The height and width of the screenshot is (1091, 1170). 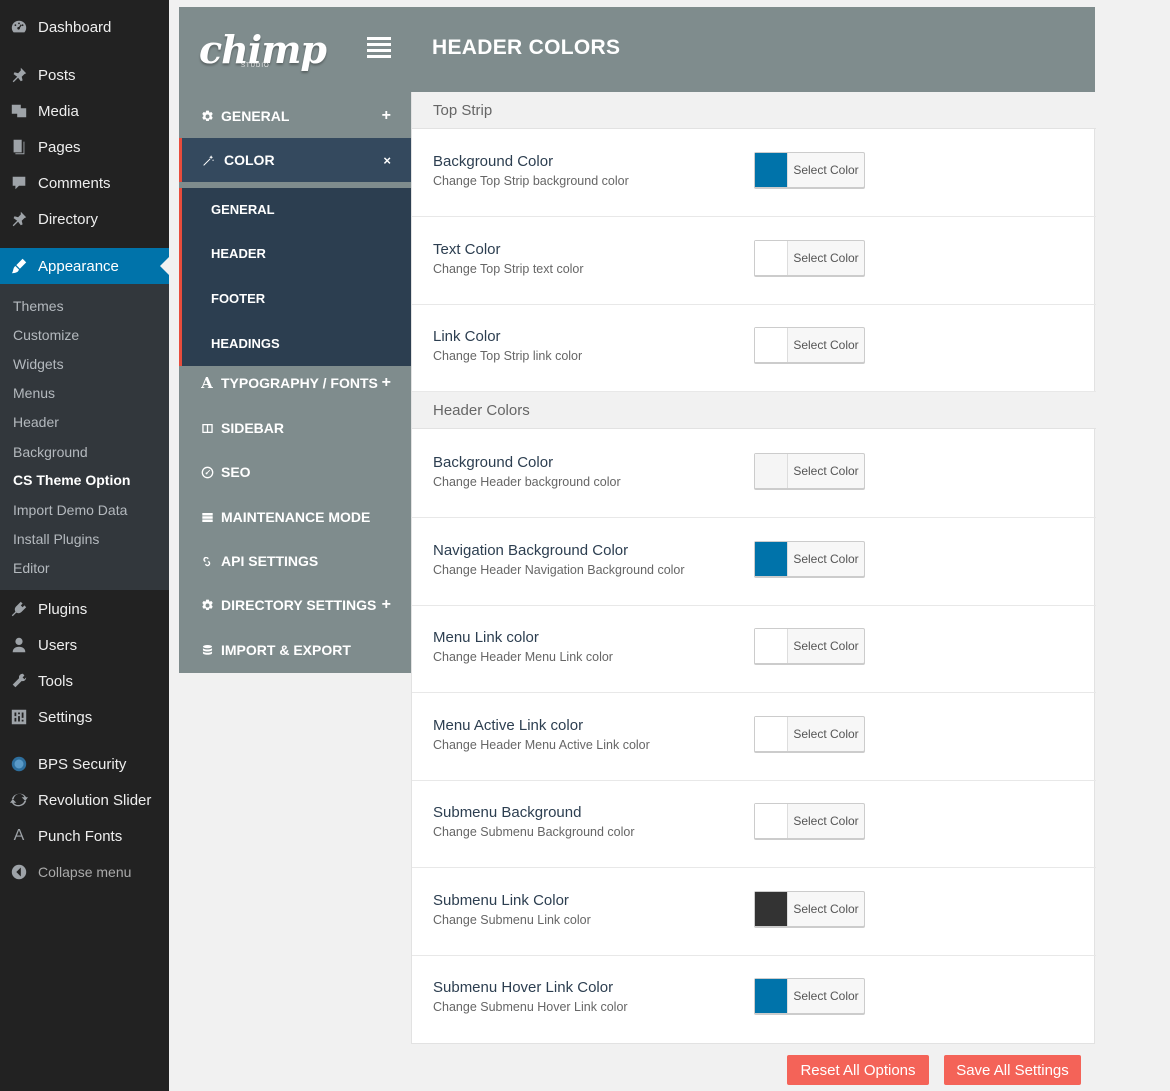 What do you see at coordinates (84, 836) in the screenshot?
I see `menu-punch-fonts: A Punch Fonts` at bounding box center [84, 836].